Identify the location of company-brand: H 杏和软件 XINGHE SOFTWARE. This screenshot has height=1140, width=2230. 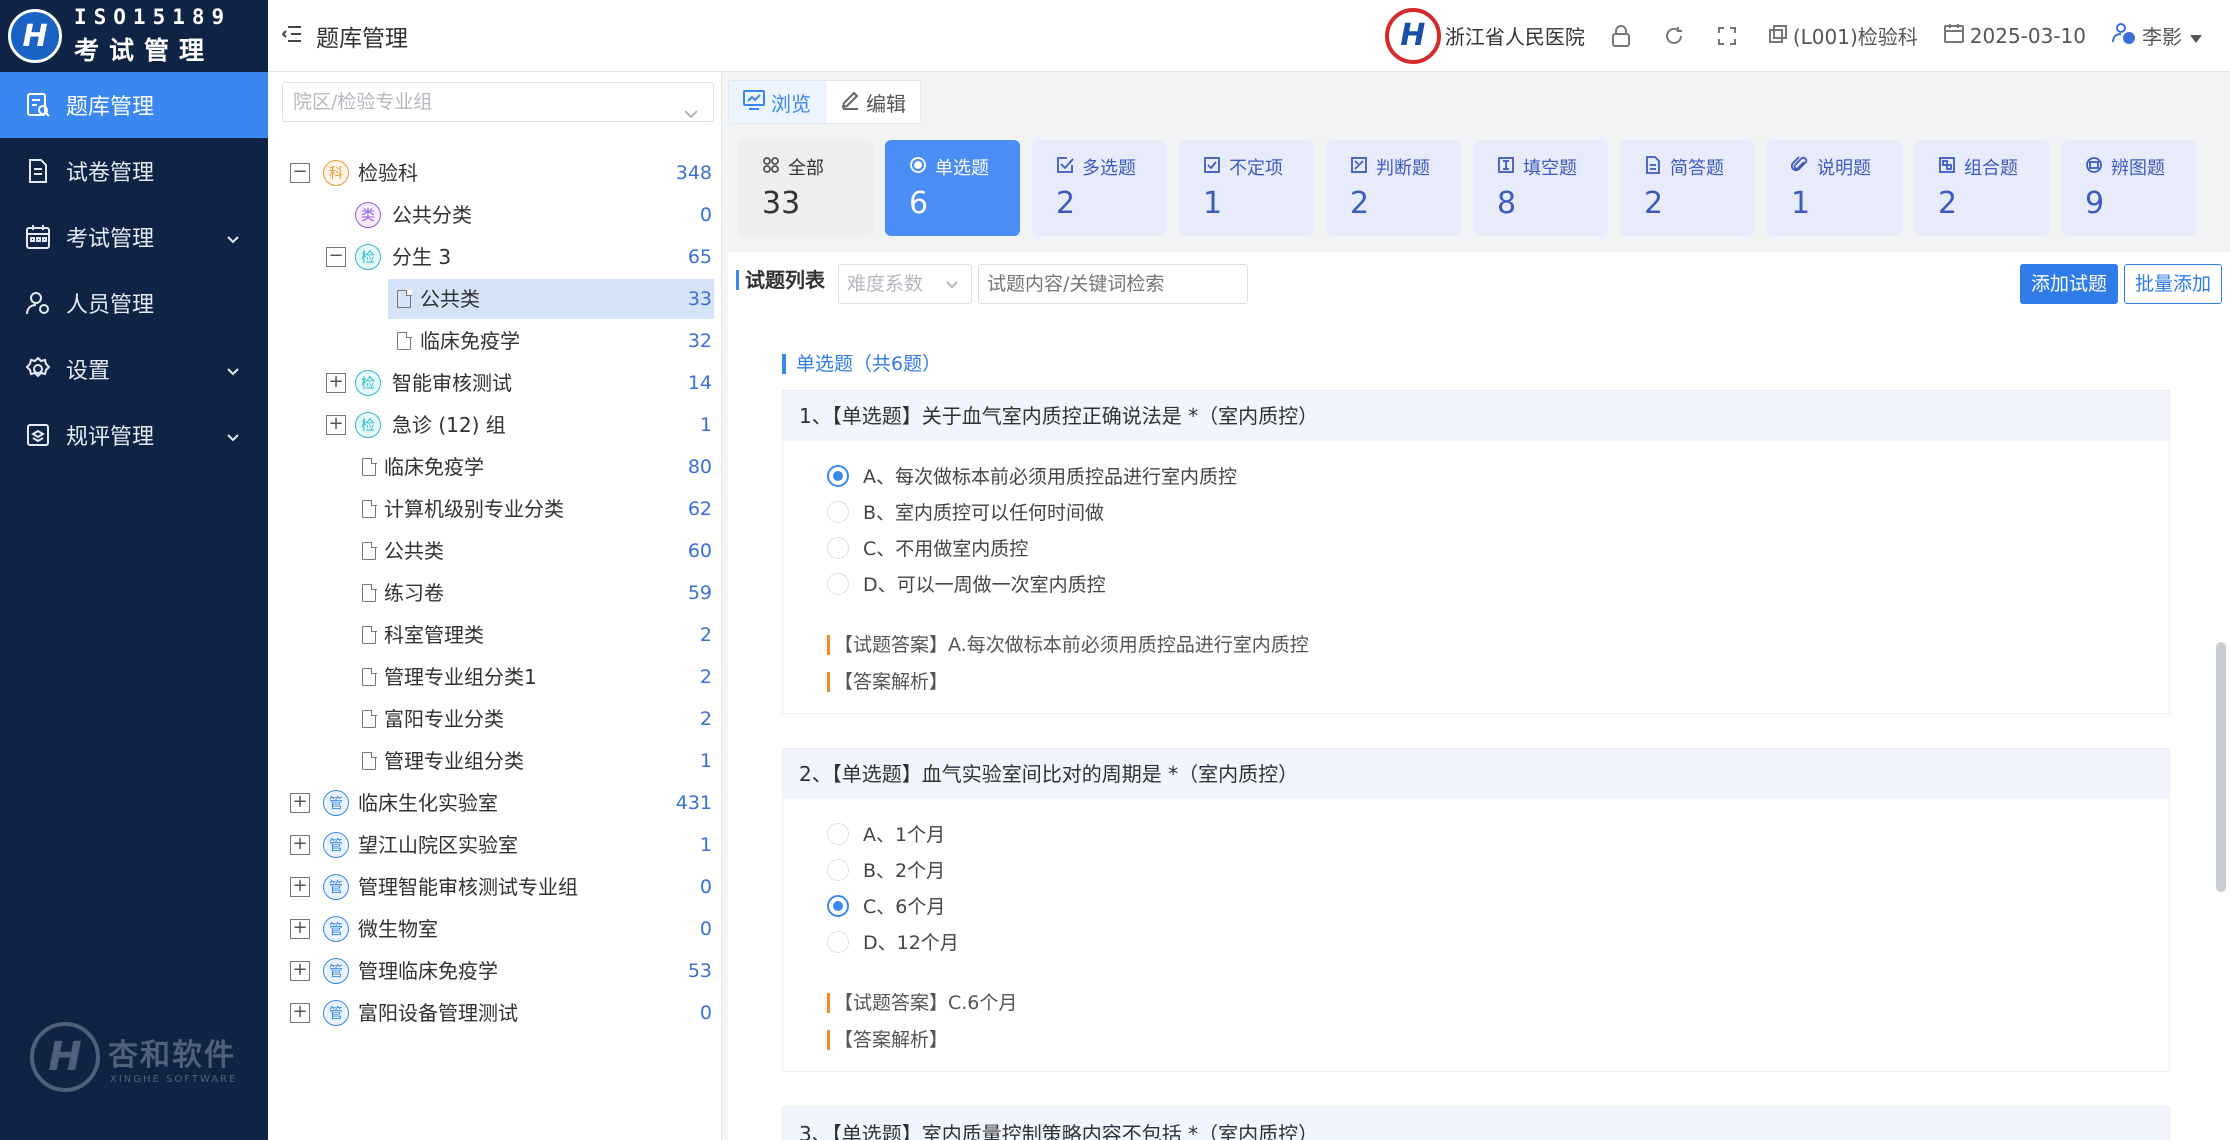
(133, 1057).